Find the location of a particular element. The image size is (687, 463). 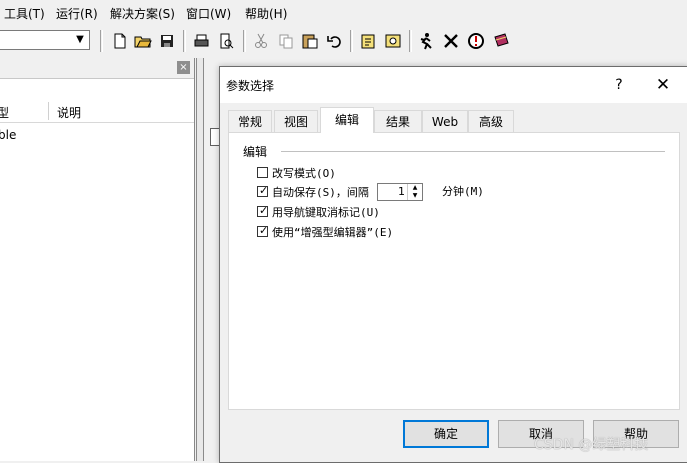

column-header-type: 型 is located at coordinates (4, 112).